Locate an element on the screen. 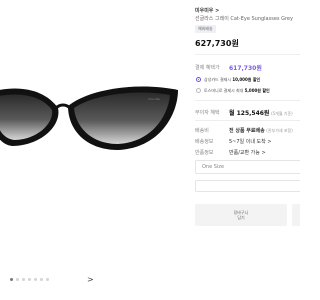 This screenshot has width=320, height=300. return-link: 반품/교환 가능 > is located at coordinates (247, 152).